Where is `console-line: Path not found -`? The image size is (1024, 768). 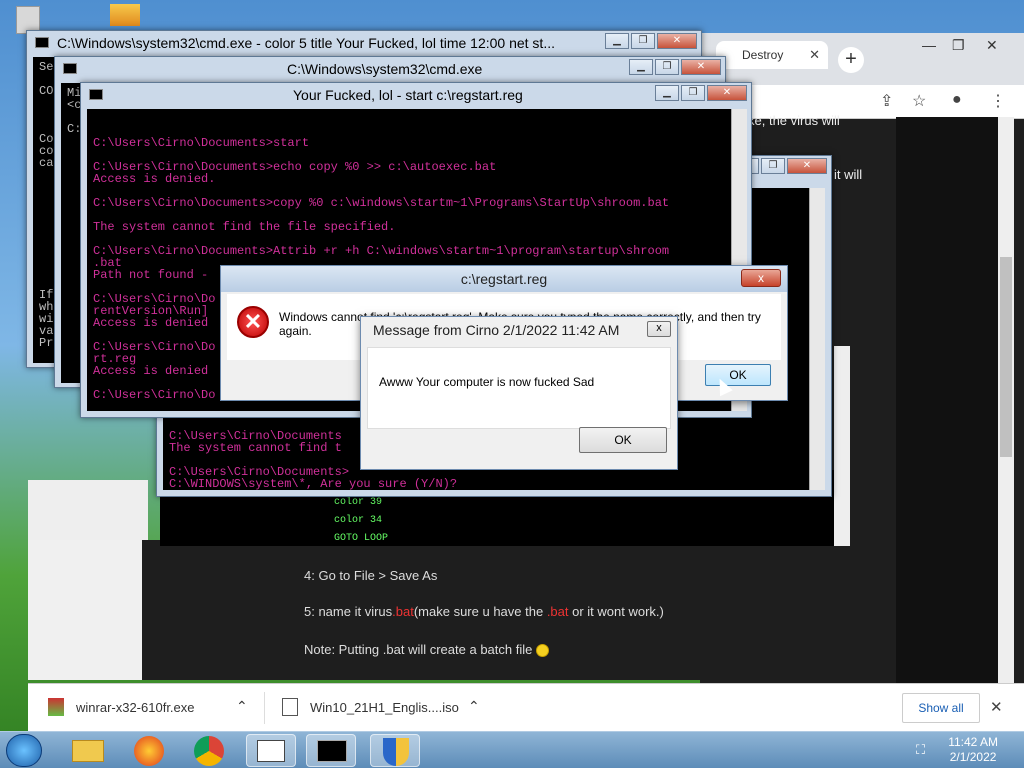 console-line: Path not found - is located at coordinates (151, 275).